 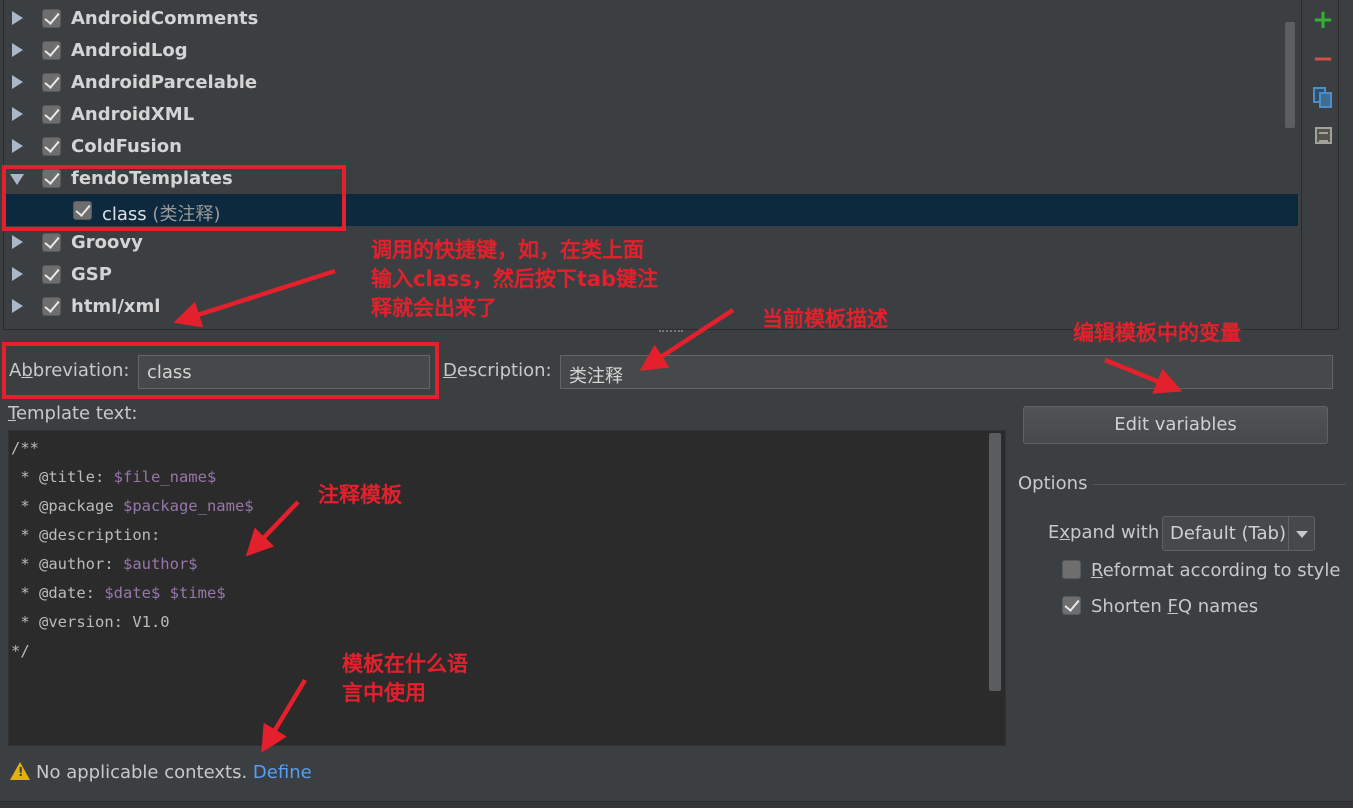 What do you see at coordinates (25, 448) in the screenshot?
I see `code-line: /**` at bounding box center [25, 448].